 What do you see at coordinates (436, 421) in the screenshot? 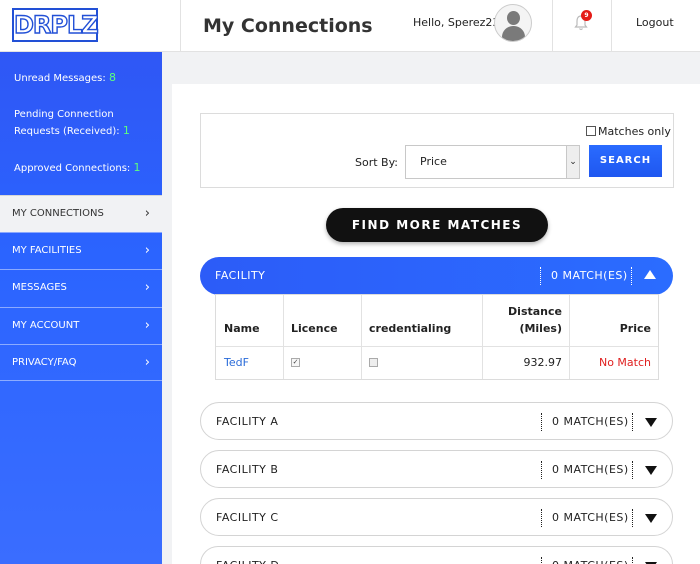
I see `accordion-facility-a: FACILITY A 0 MATCH(ES)` at bounding box center [436, 421].